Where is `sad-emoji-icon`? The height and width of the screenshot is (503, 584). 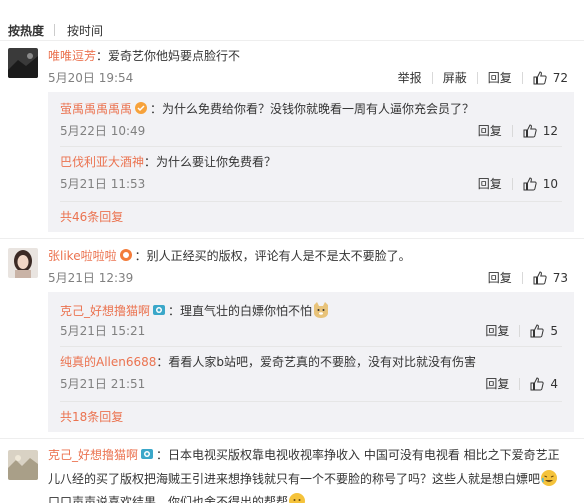 sad-emoji-icon is located at coordinates (297, 498).